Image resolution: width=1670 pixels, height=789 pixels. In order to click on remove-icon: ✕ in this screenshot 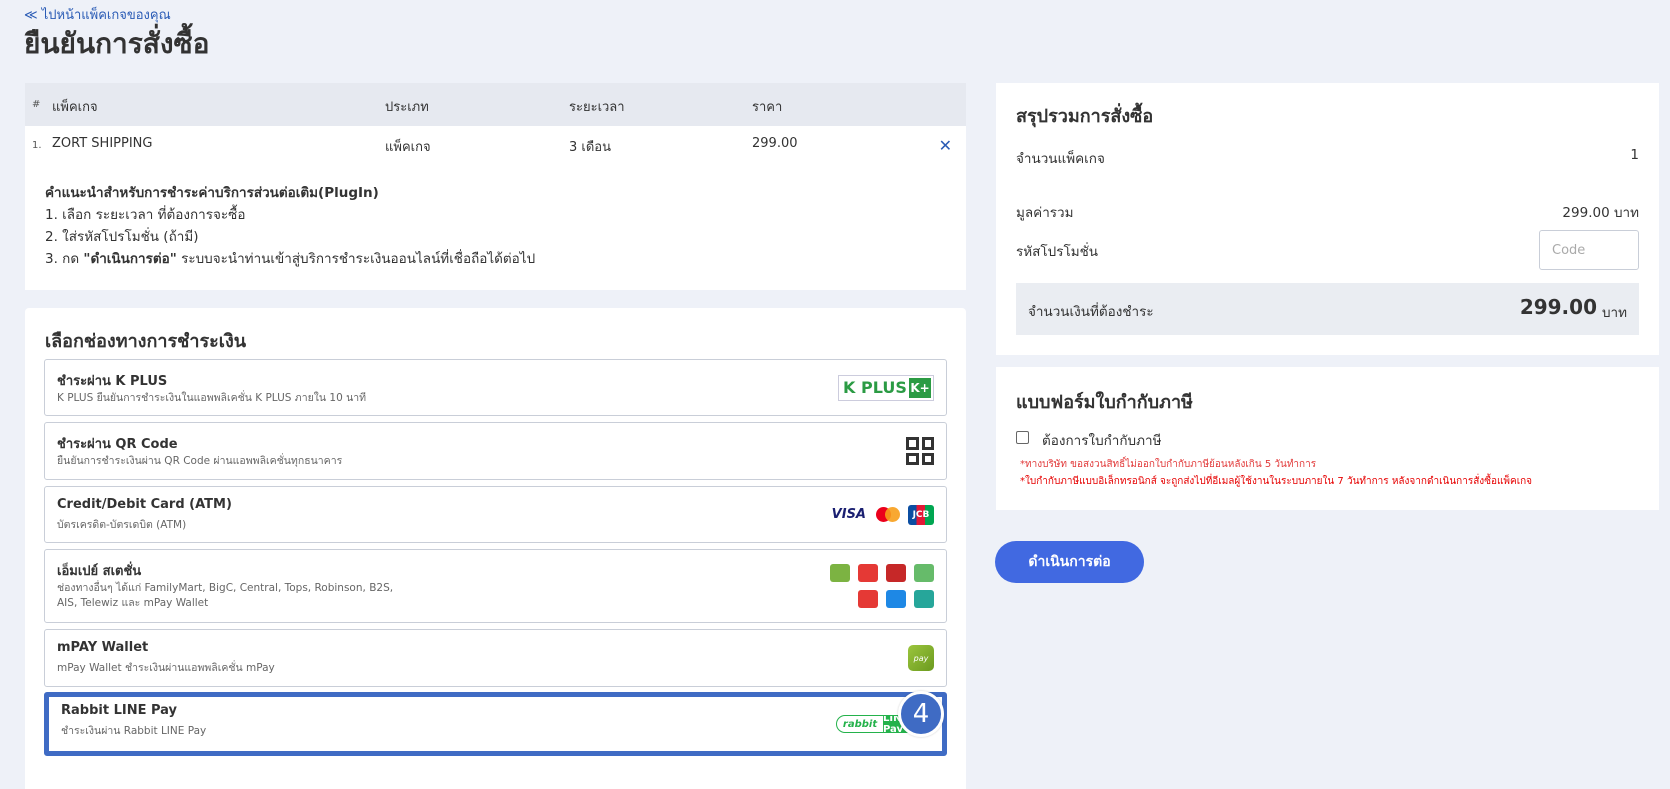, I will do `click(945, 145)`.